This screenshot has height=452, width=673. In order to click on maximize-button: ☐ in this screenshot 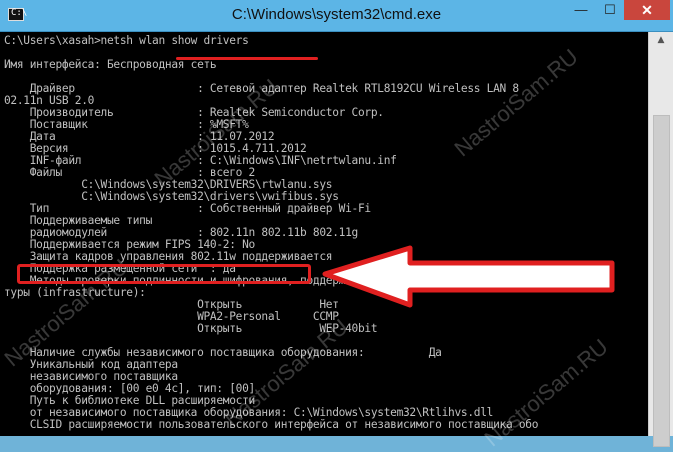, I will do `click(610, 10)`.